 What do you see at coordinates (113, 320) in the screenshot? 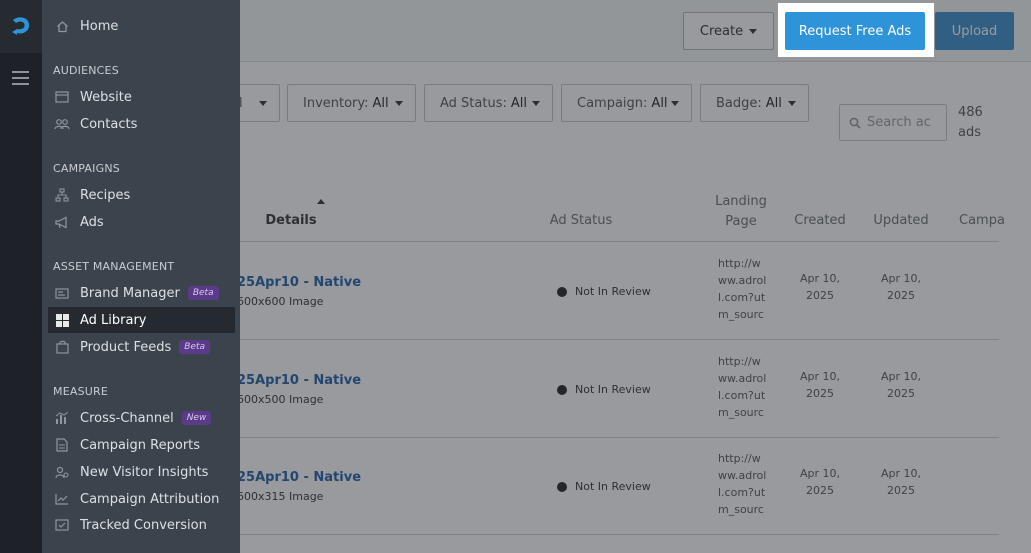
I see `nav-label-ad-library: Ad Library` at bounding box center [113, 320].